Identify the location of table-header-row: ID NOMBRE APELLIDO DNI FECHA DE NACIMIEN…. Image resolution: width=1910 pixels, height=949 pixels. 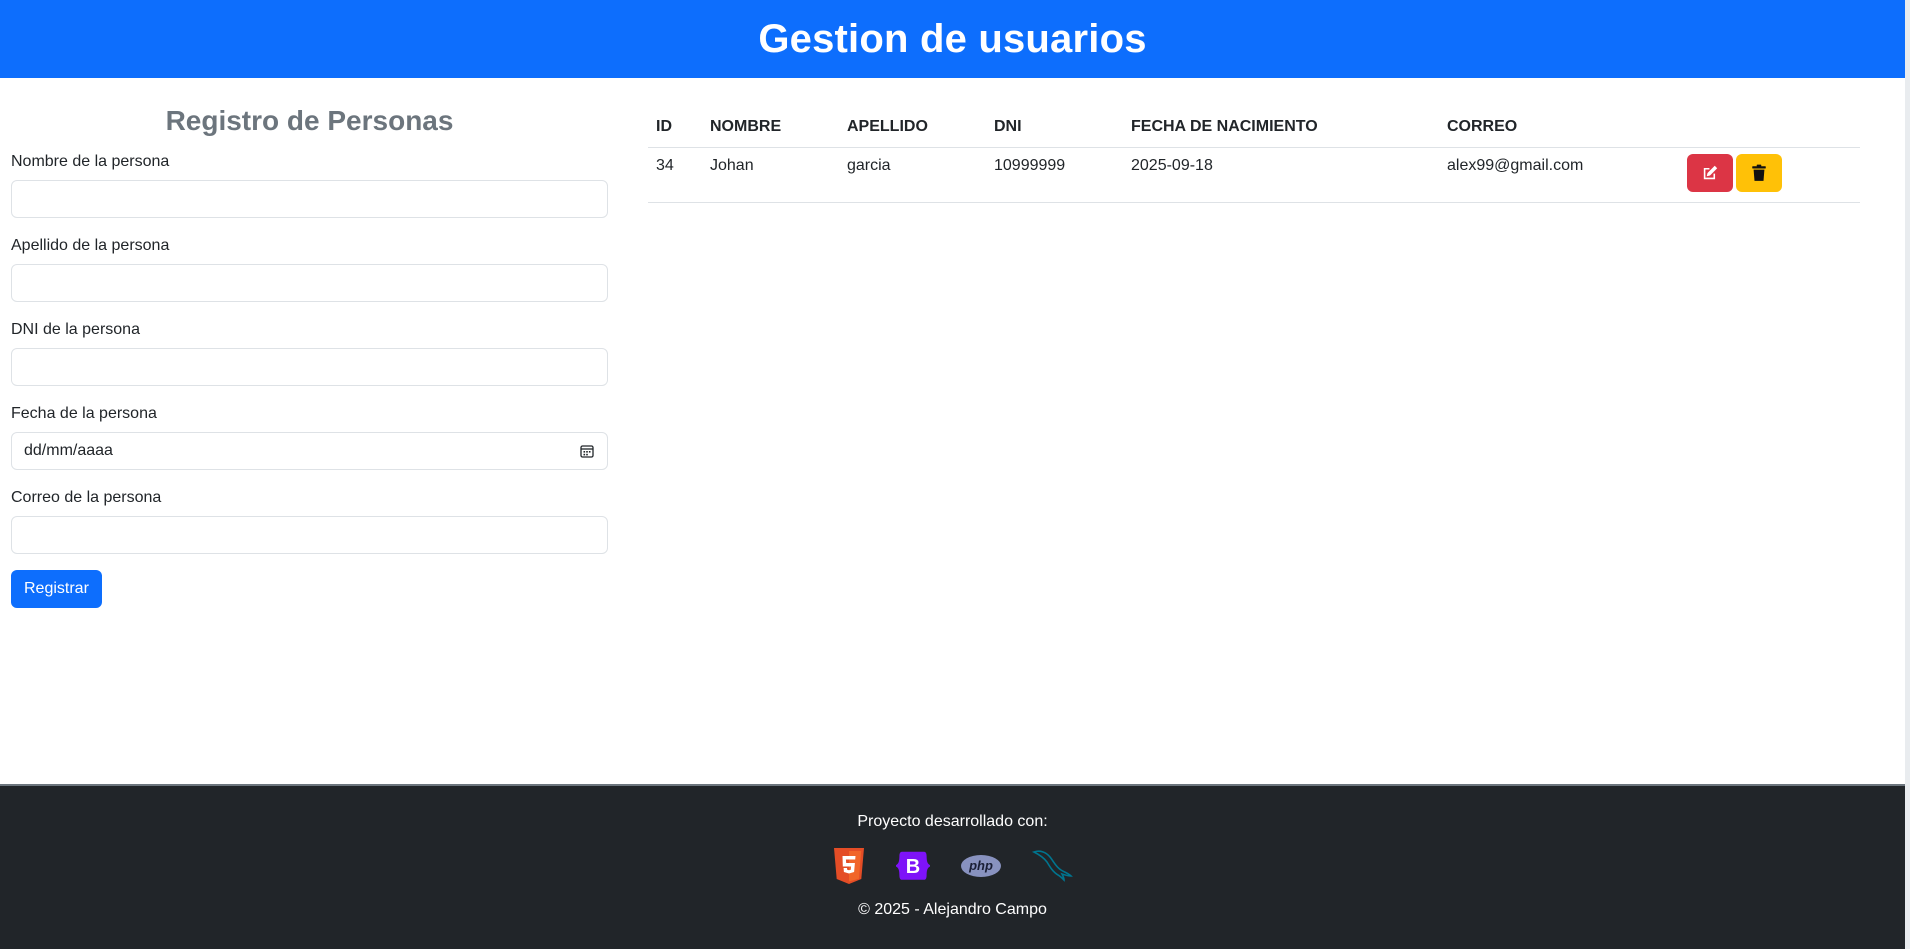
(1254, 130).